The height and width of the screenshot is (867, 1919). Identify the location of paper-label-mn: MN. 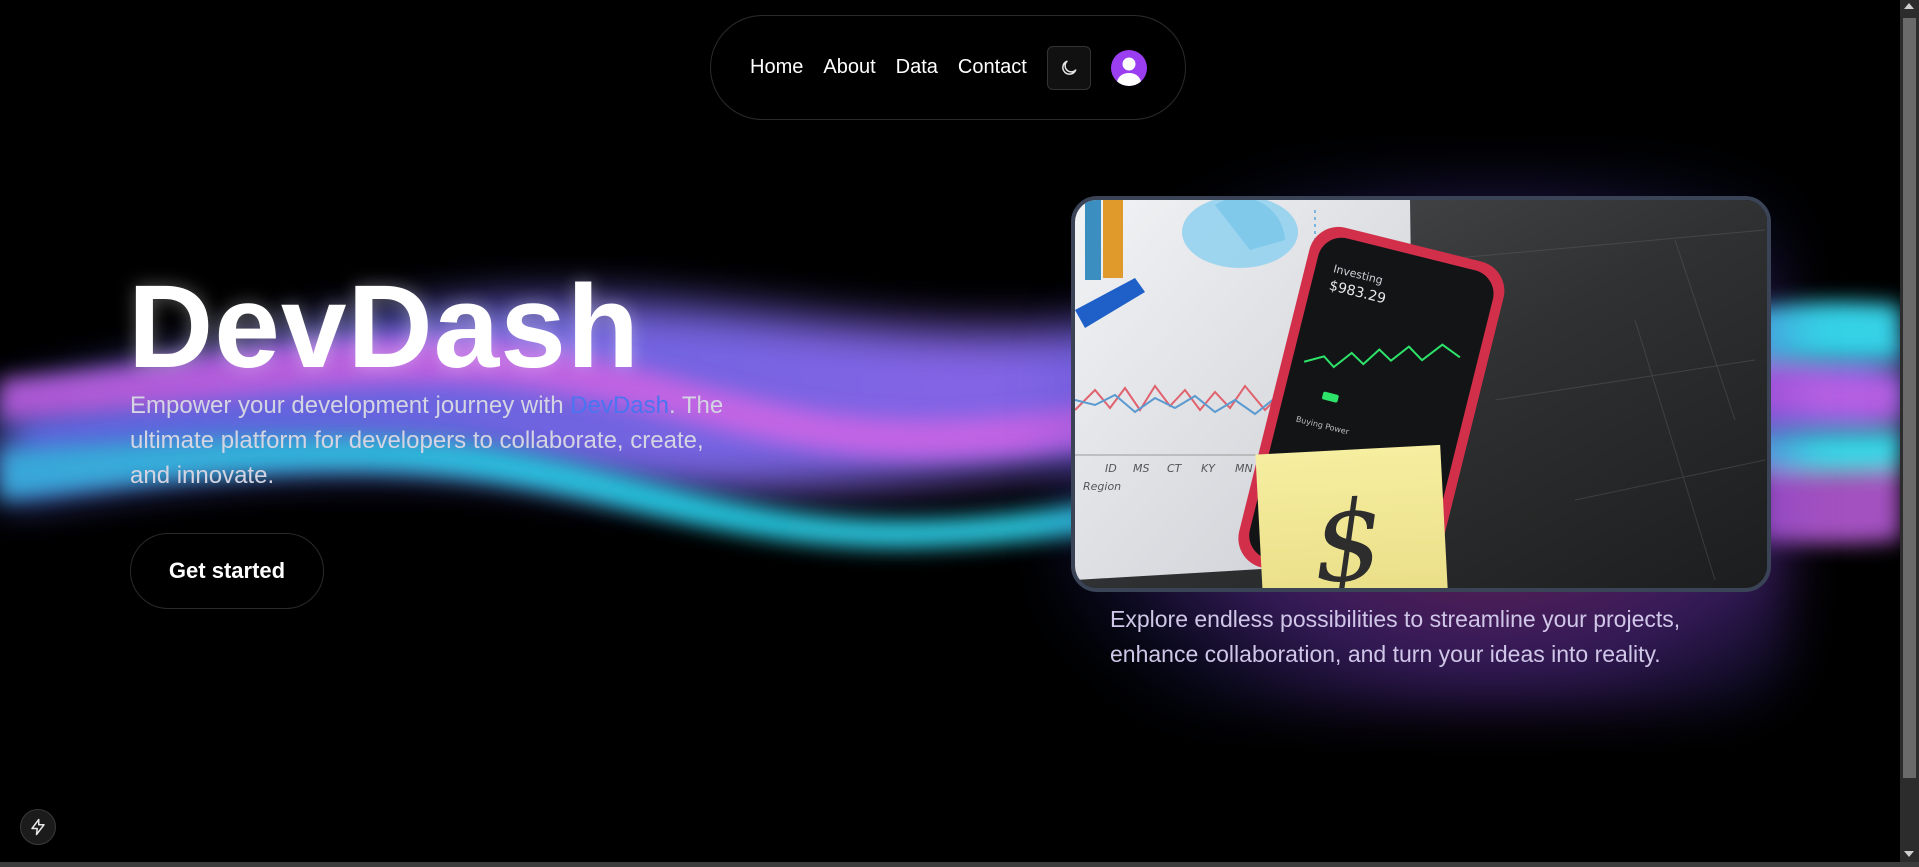
(1244, 468).